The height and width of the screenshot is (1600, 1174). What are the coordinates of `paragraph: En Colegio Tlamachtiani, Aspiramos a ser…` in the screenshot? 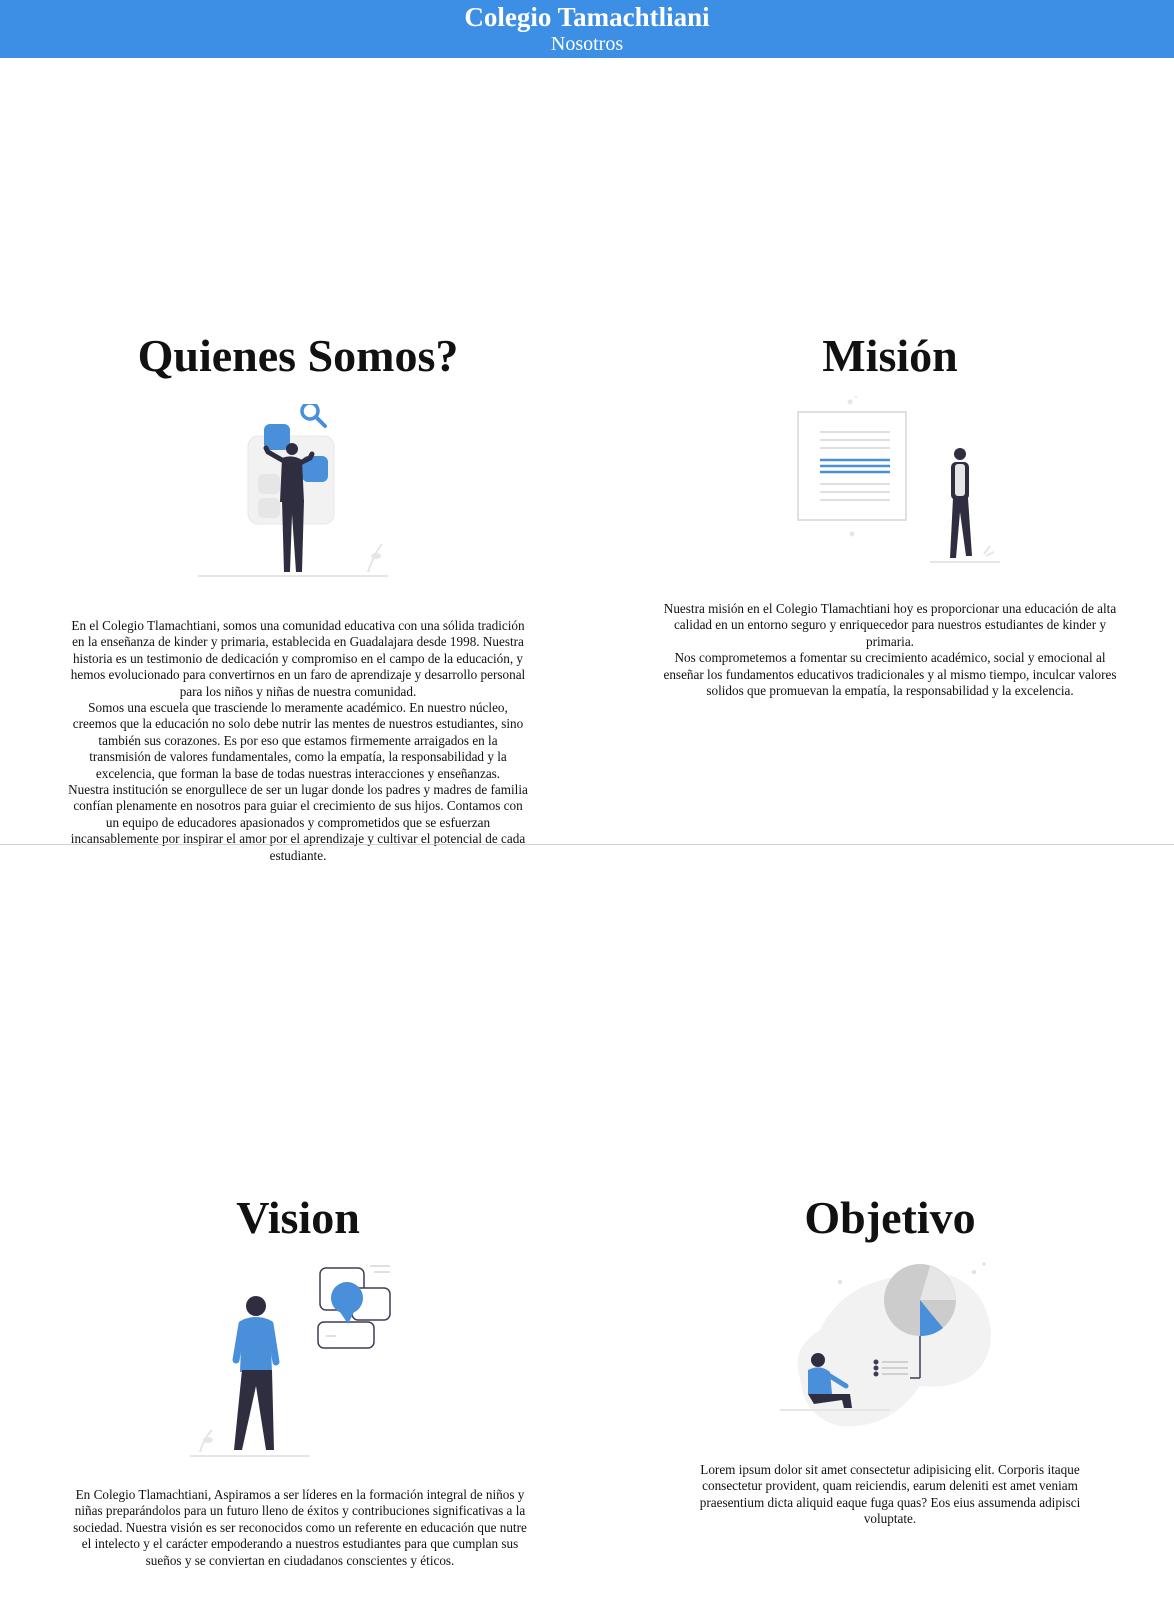 It's located at (300, 1527).